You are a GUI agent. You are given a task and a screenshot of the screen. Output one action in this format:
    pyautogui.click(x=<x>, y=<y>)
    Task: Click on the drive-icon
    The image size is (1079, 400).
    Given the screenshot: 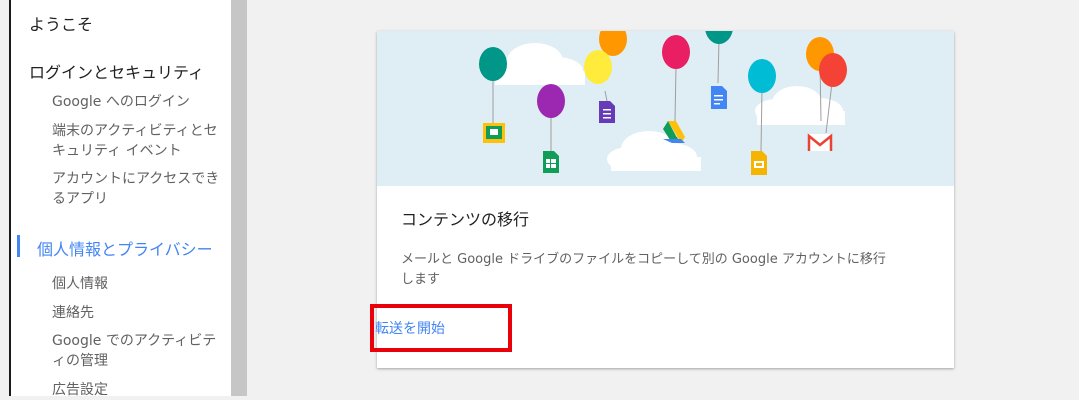 What is the action you would take?
    pyautogui.click(x=674, y=132)
    